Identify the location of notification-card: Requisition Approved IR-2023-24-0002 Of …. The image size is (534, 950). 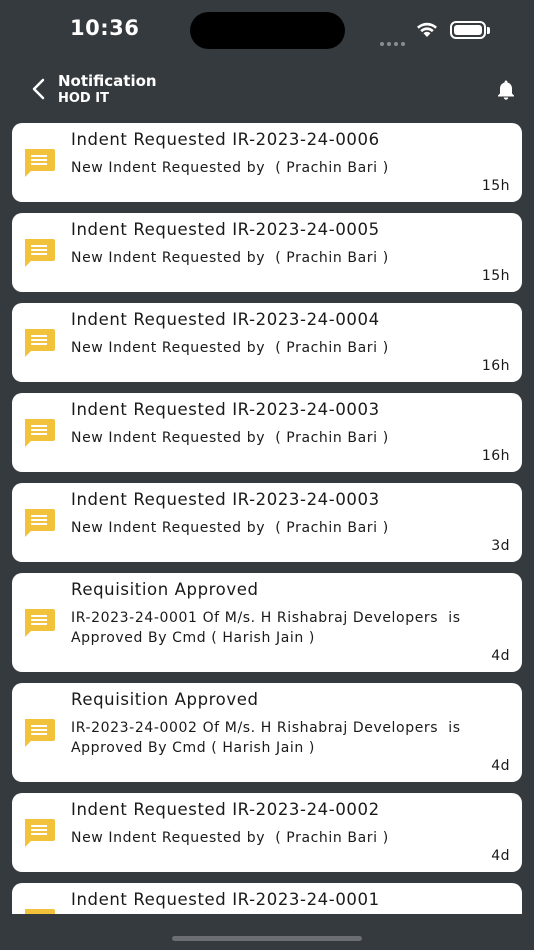
(267, 732).